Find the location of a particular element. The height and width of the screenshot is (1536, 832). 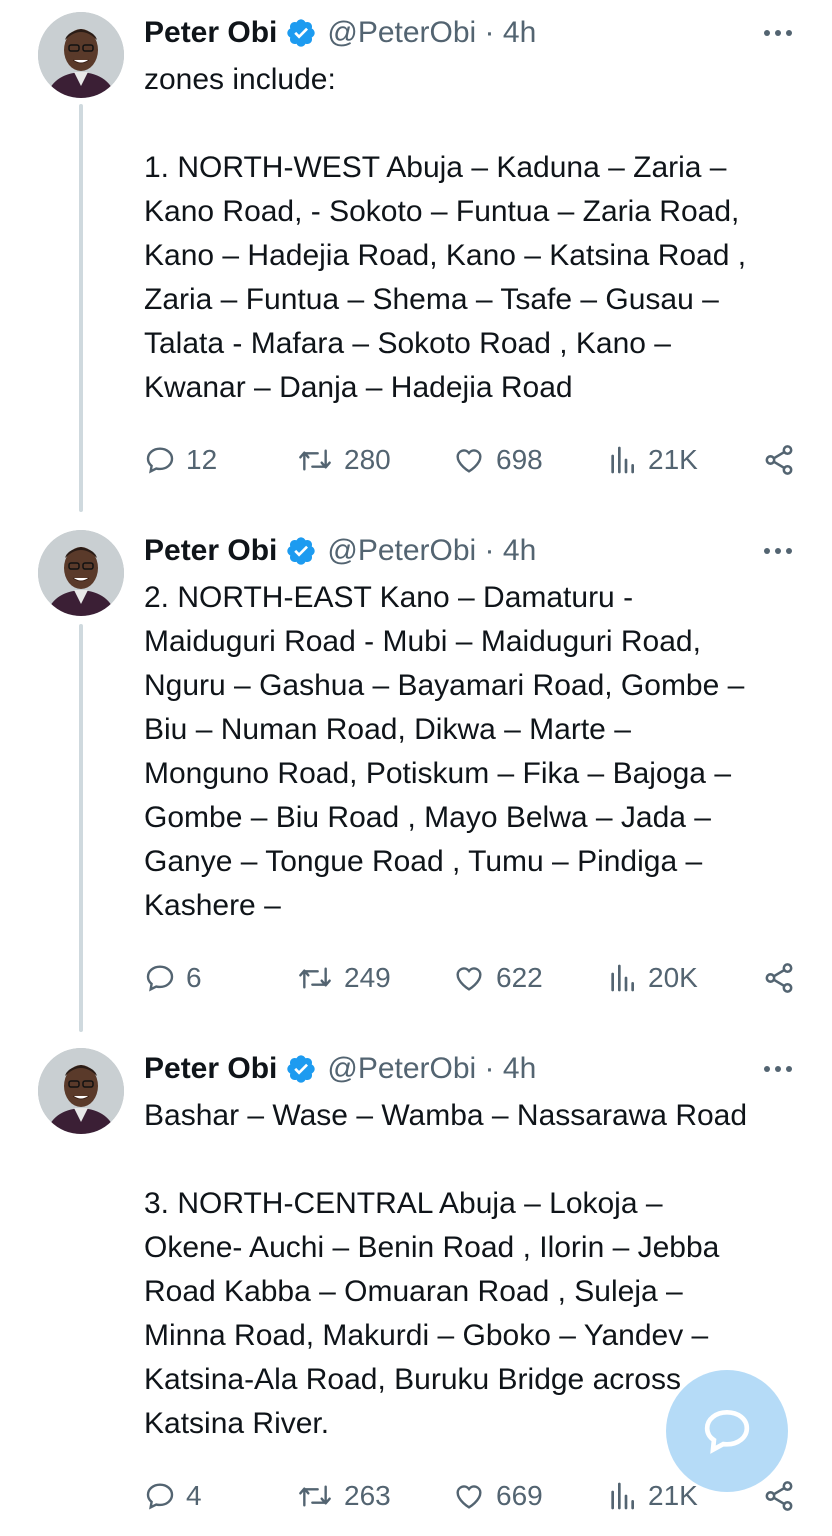

repost-count: 263 is located at coordinates (367, 1495).